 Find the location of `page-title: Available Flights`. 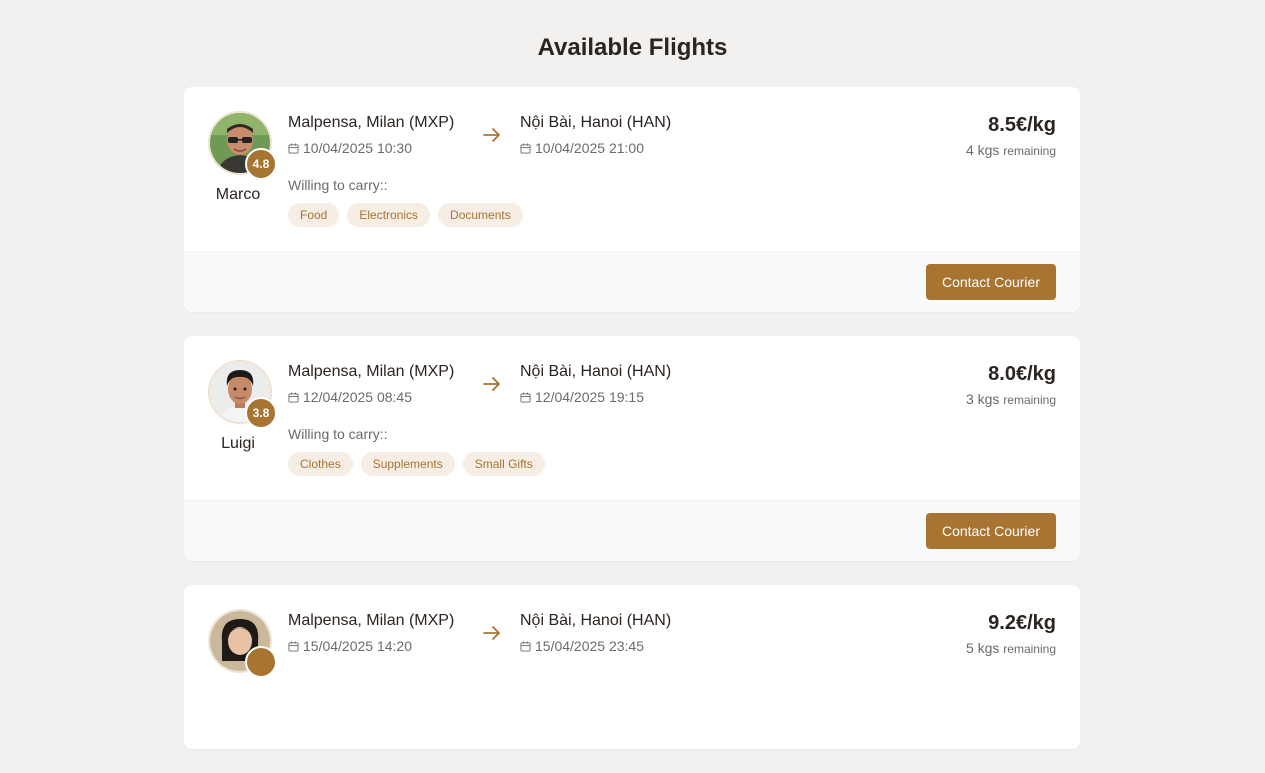

page-title: Available Flights is located at coordinates (632, 47).